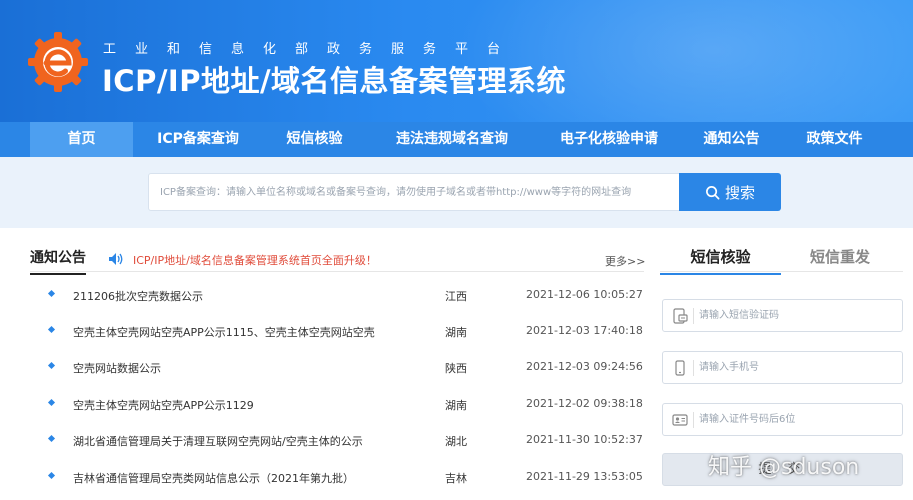 This screenshot has height=500, width=913. I want to click on nav-item-policies: 政策文件, so click(834, 139).